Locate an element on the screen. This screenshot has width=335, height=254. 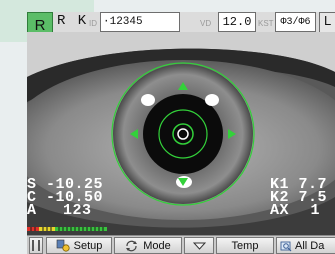
patient-id-field: ·12345 is located at coordinates (140, 22).